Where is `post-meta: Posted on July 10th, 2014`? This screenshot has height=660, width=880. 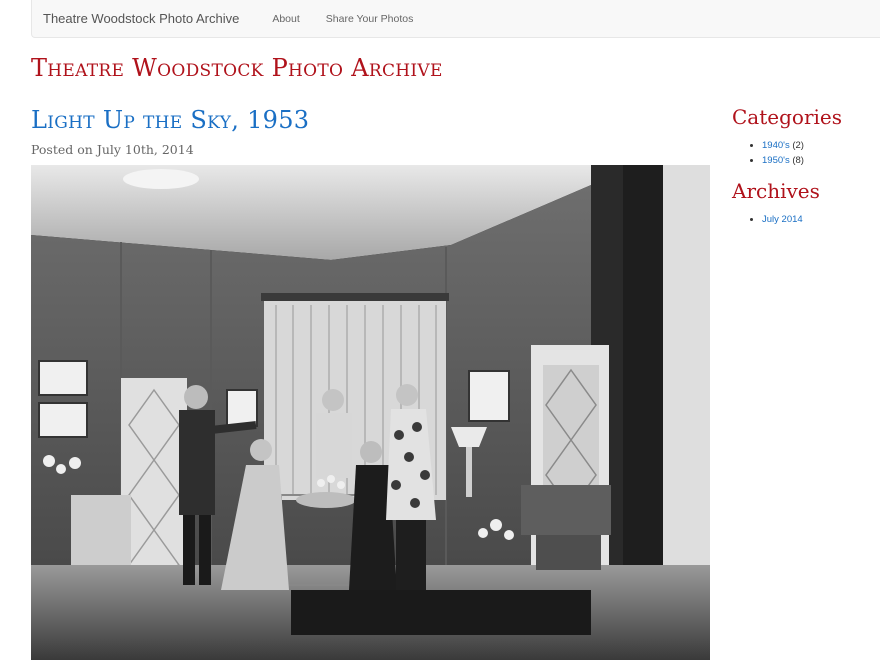 post-meta: Posted on July 10th, 2014 is located at coordinates (112, 149).